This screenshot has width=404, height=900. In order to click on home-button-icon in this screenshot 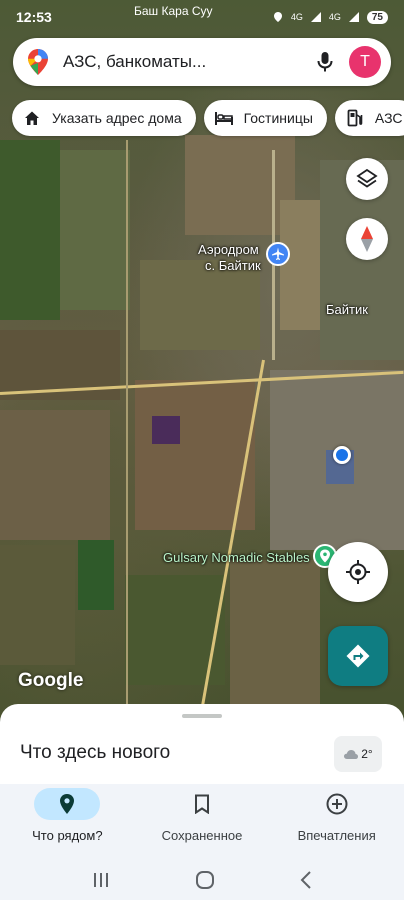, I will do `click(205, 880)`.